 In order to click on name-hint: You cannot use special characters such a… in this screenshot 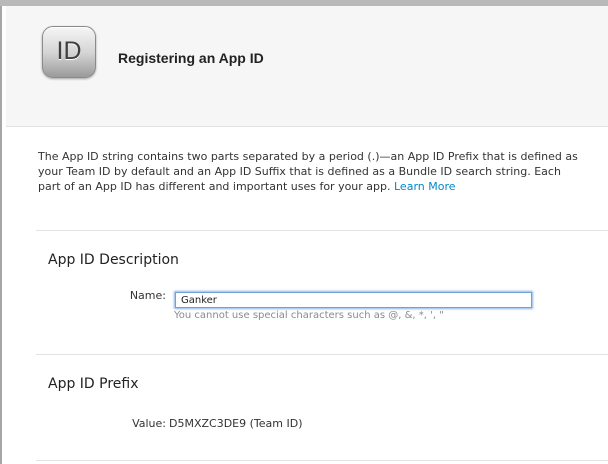, I will do `click(309, 315)`.